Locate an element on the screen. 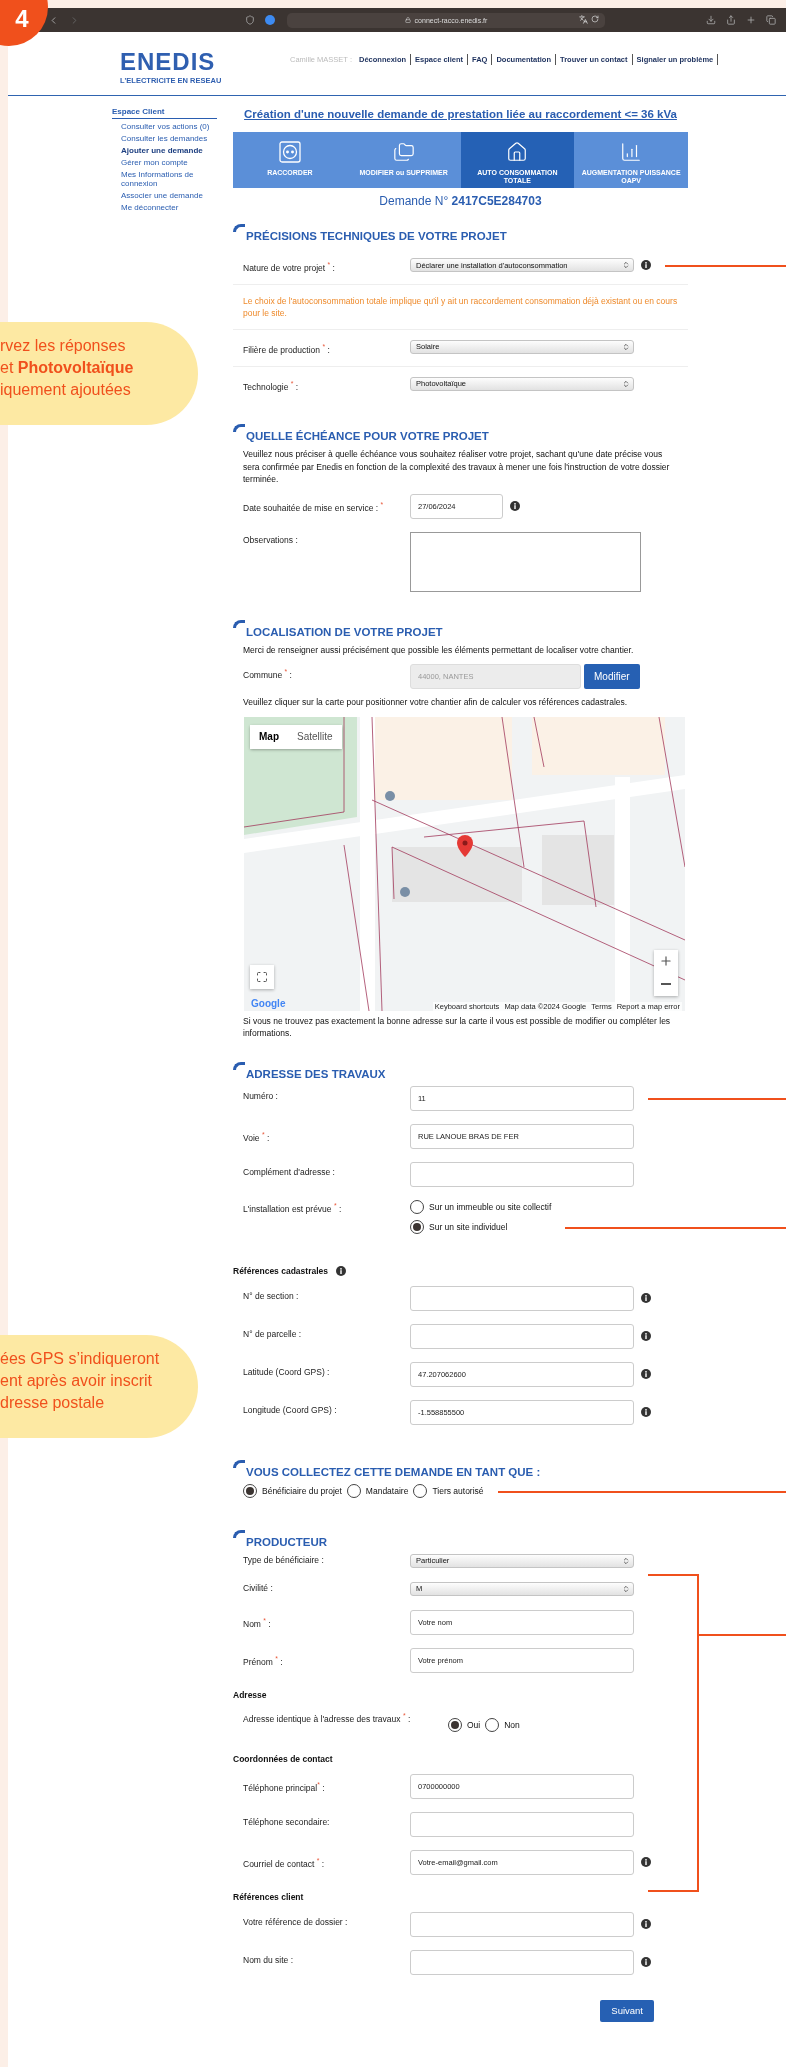 Image resolution: width=786 pixels, height=2067 pixels. map-type-tab: Map is located at coordinates (269, 737).